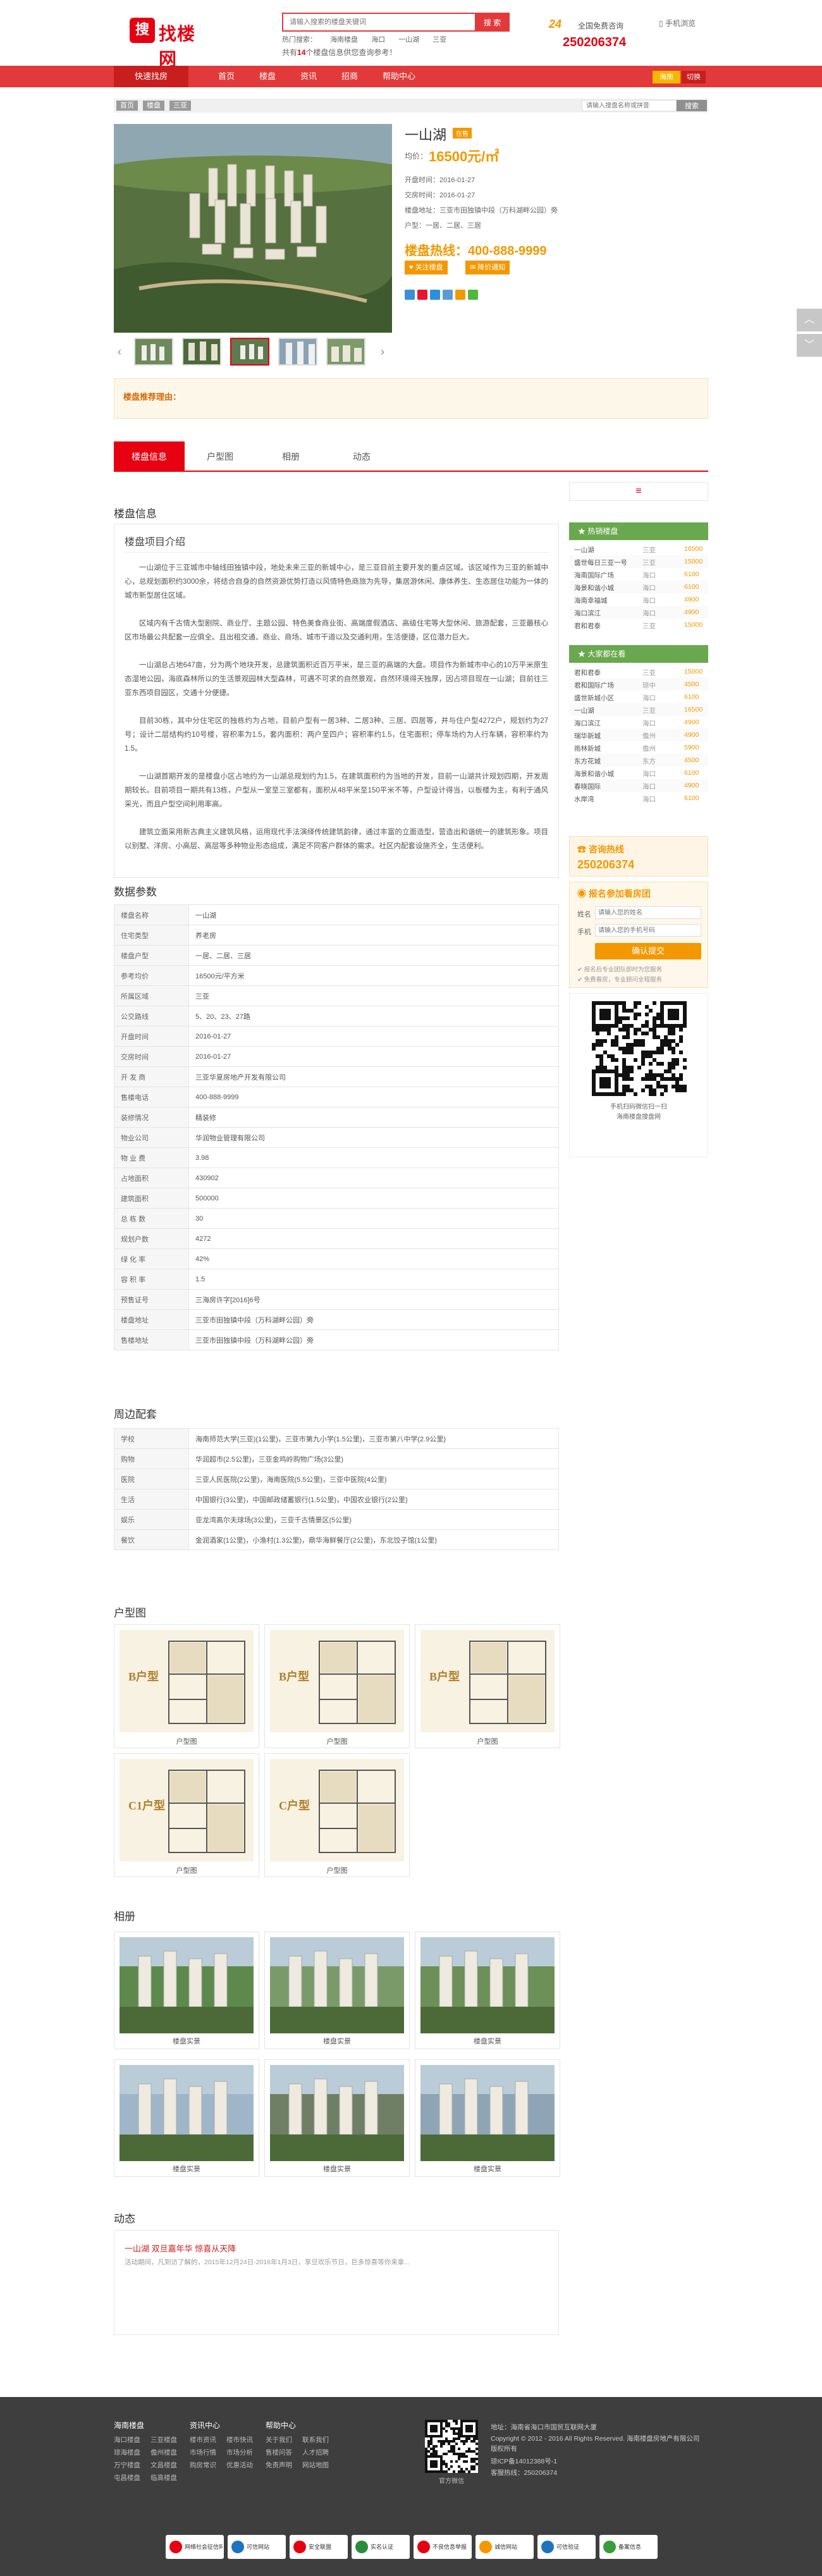 The image size is (822, 2576). What do you see at coordinates (639, 760) in the screenshot?
I see `side-list-item: 东方花城 东方 4500` at bounding box center [639, 760].